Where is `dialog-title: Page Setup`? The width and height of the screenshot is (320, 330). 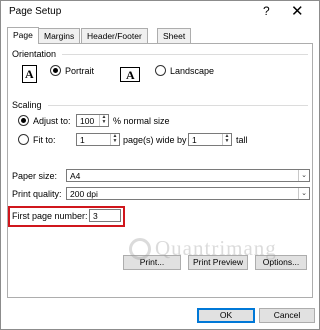
dialog-title: Page Setup is located at coordinates (35, 11).